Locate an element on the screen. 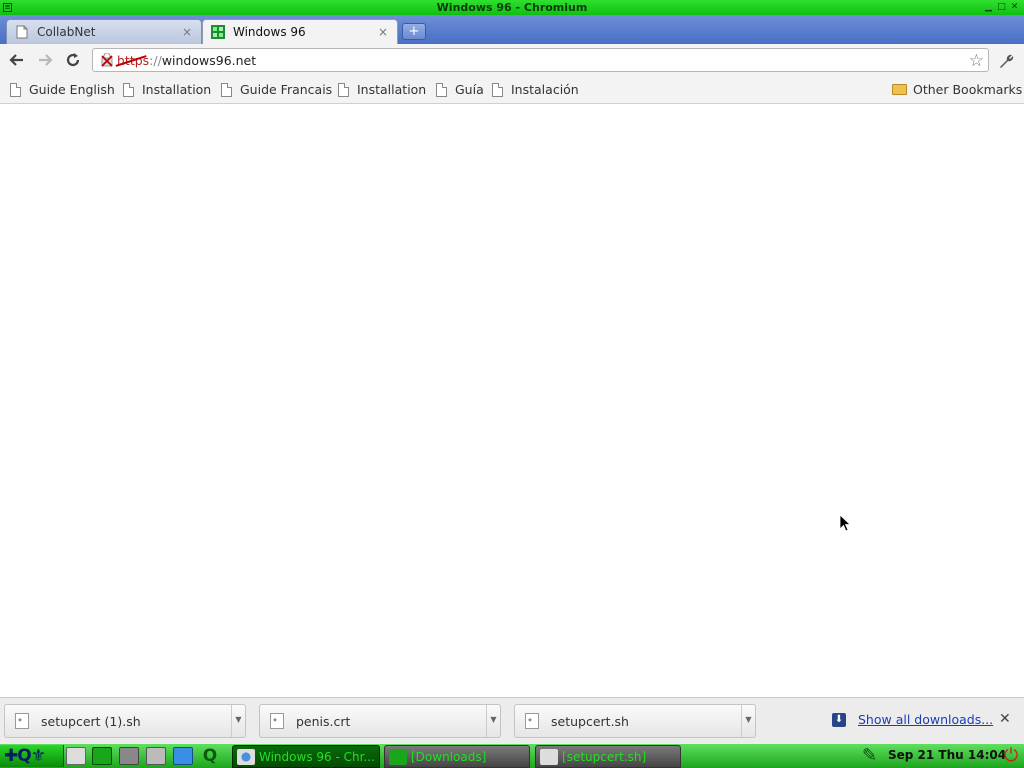  reload-icon is located at coordinates (73, 60).